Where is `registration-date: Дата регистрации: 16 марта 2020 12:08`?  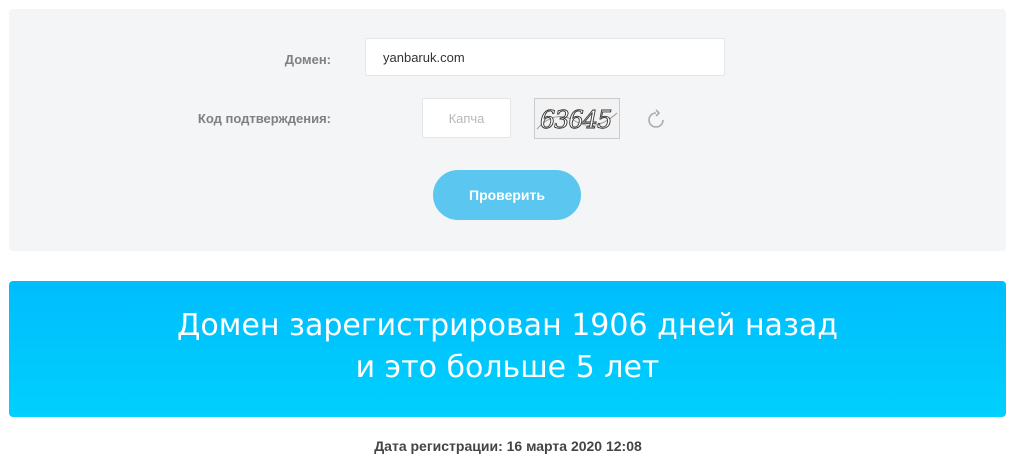
registration-date: Дата регистрации: 16 марта 2020 12:08 is located at coordinates (508, 446).